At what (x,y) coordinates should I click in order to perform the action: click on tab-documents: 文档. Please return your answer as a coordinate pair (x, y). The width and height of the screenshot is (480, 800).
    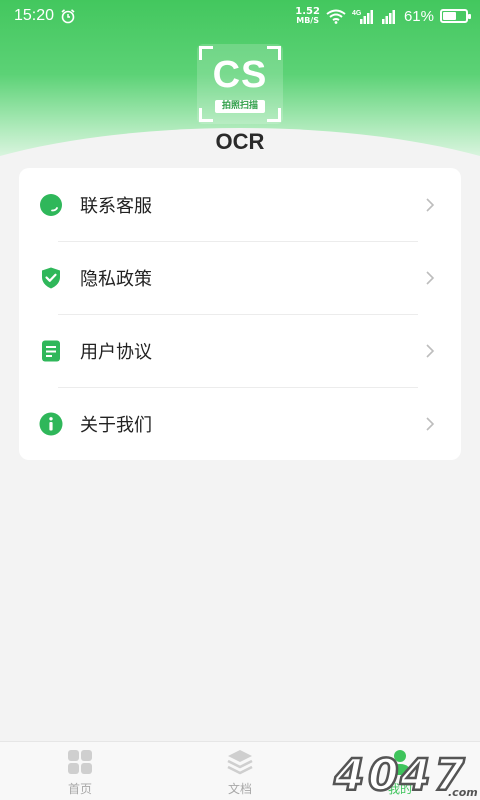
    Looking at the image, I should click on (240, 771).